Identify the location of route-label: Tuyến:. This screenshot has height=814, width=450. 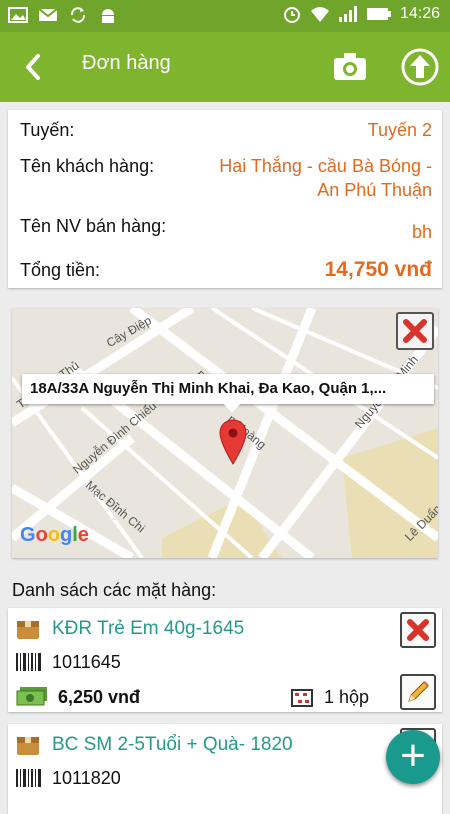
(47, 130).